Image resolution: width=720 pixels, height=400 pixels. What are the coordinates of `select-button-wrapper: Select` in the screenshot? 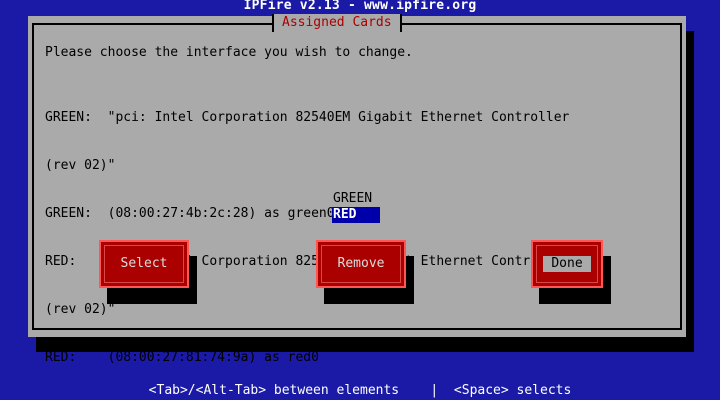 It's located at (148, 272).